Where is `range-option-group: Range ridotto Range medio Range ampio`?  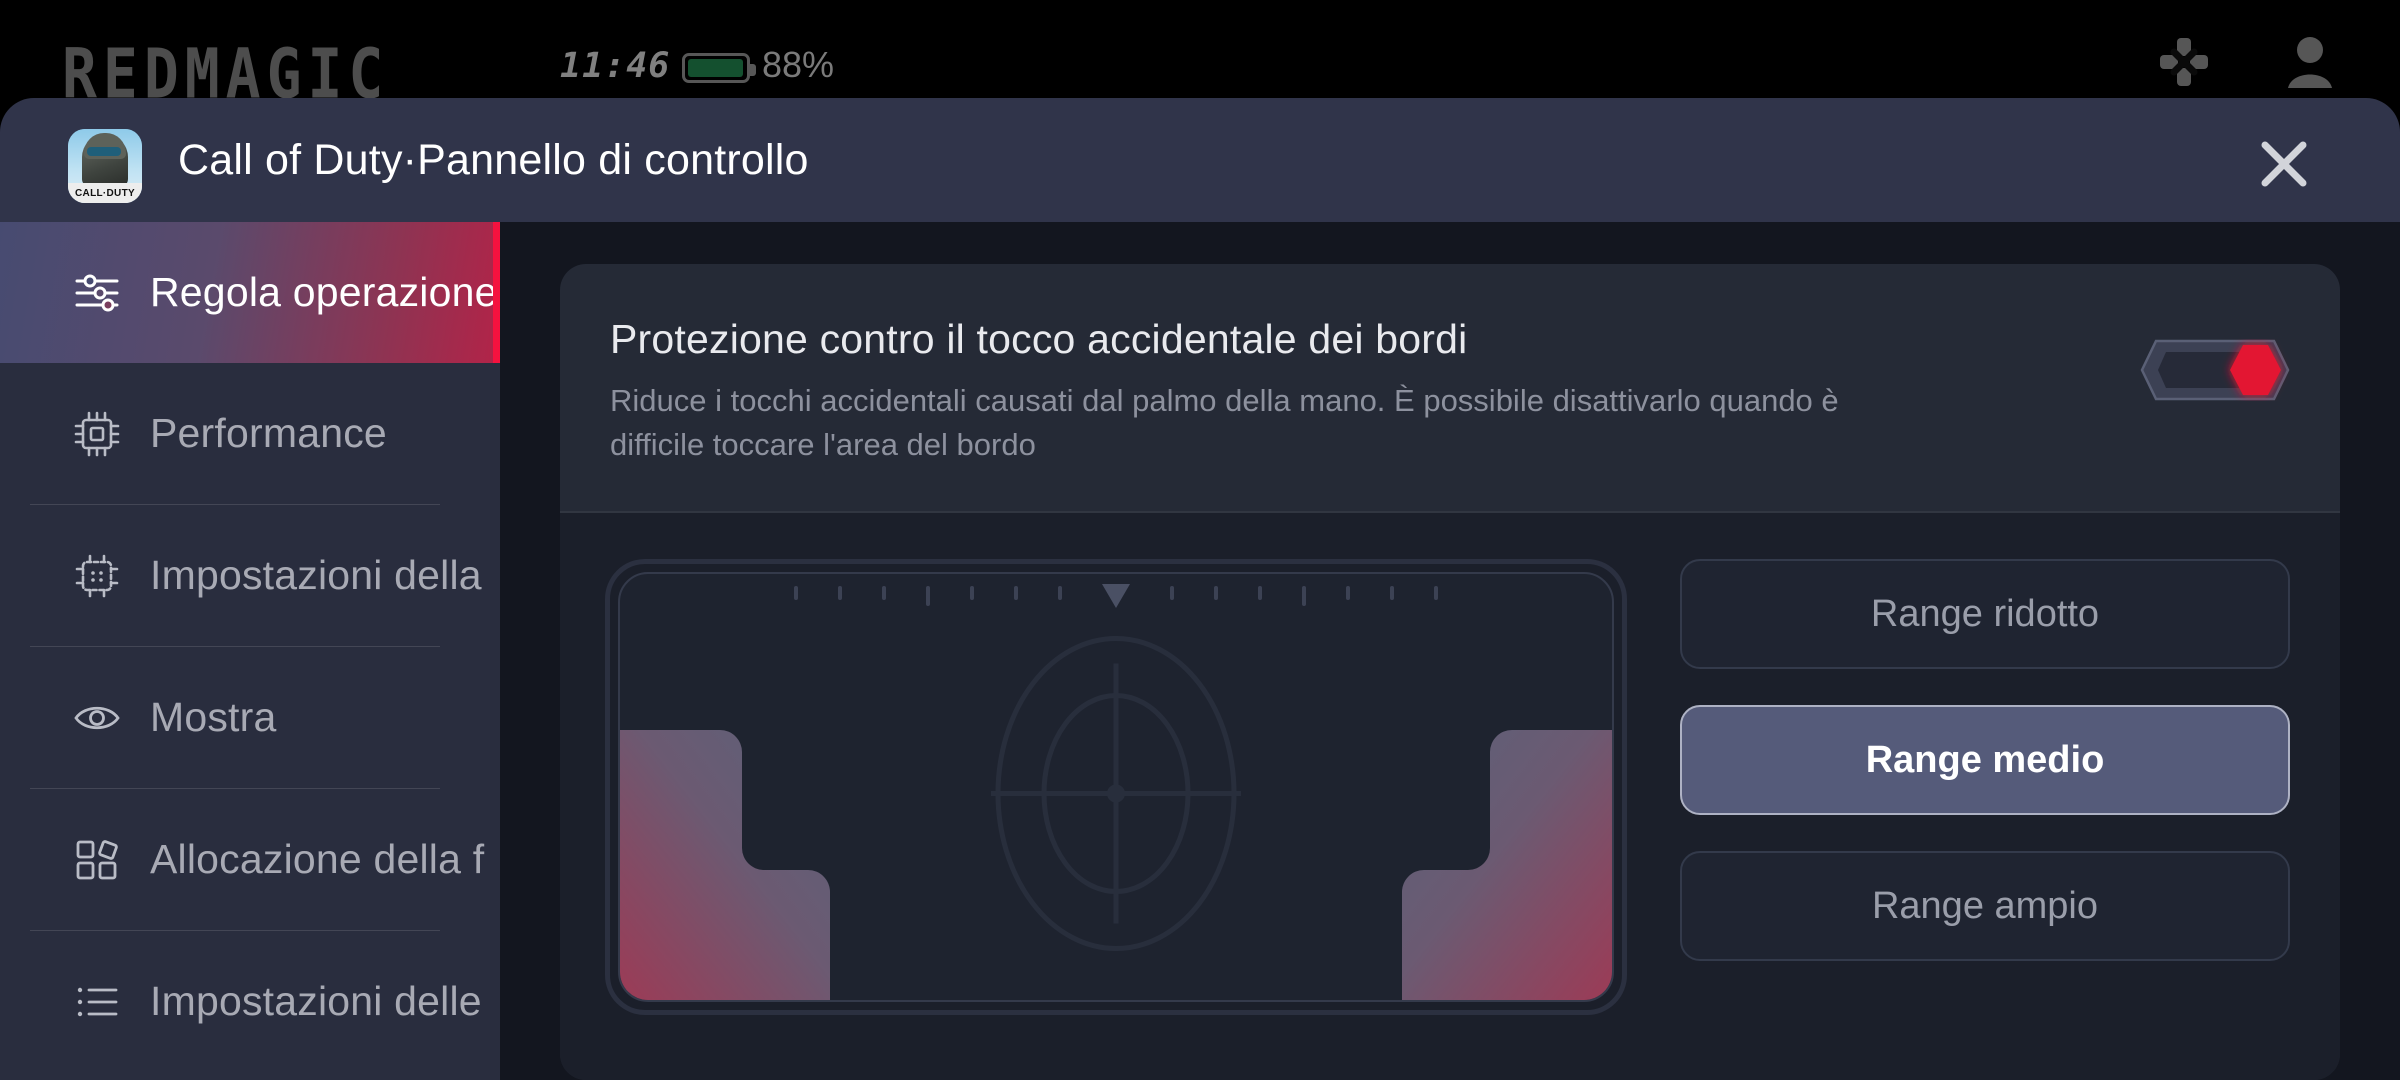
range-option-group: Range ridotto Range medio Range ampio is located at coordinates (1985, 778).